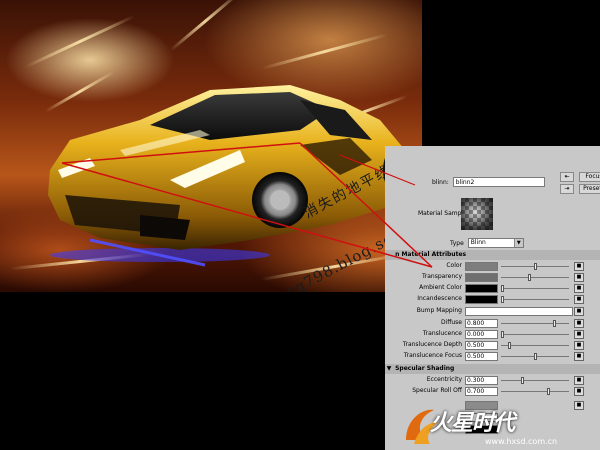 The height and width of the screenshot is (450, 600). What do you see at coordinates (444, 379) in the screenshot?
I see `attr-label: Eccentricity` at bounding box center [444, 379].